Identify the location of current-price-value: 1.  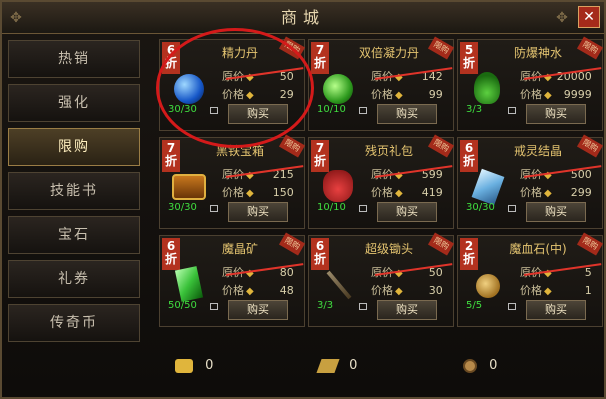
(588, 290).